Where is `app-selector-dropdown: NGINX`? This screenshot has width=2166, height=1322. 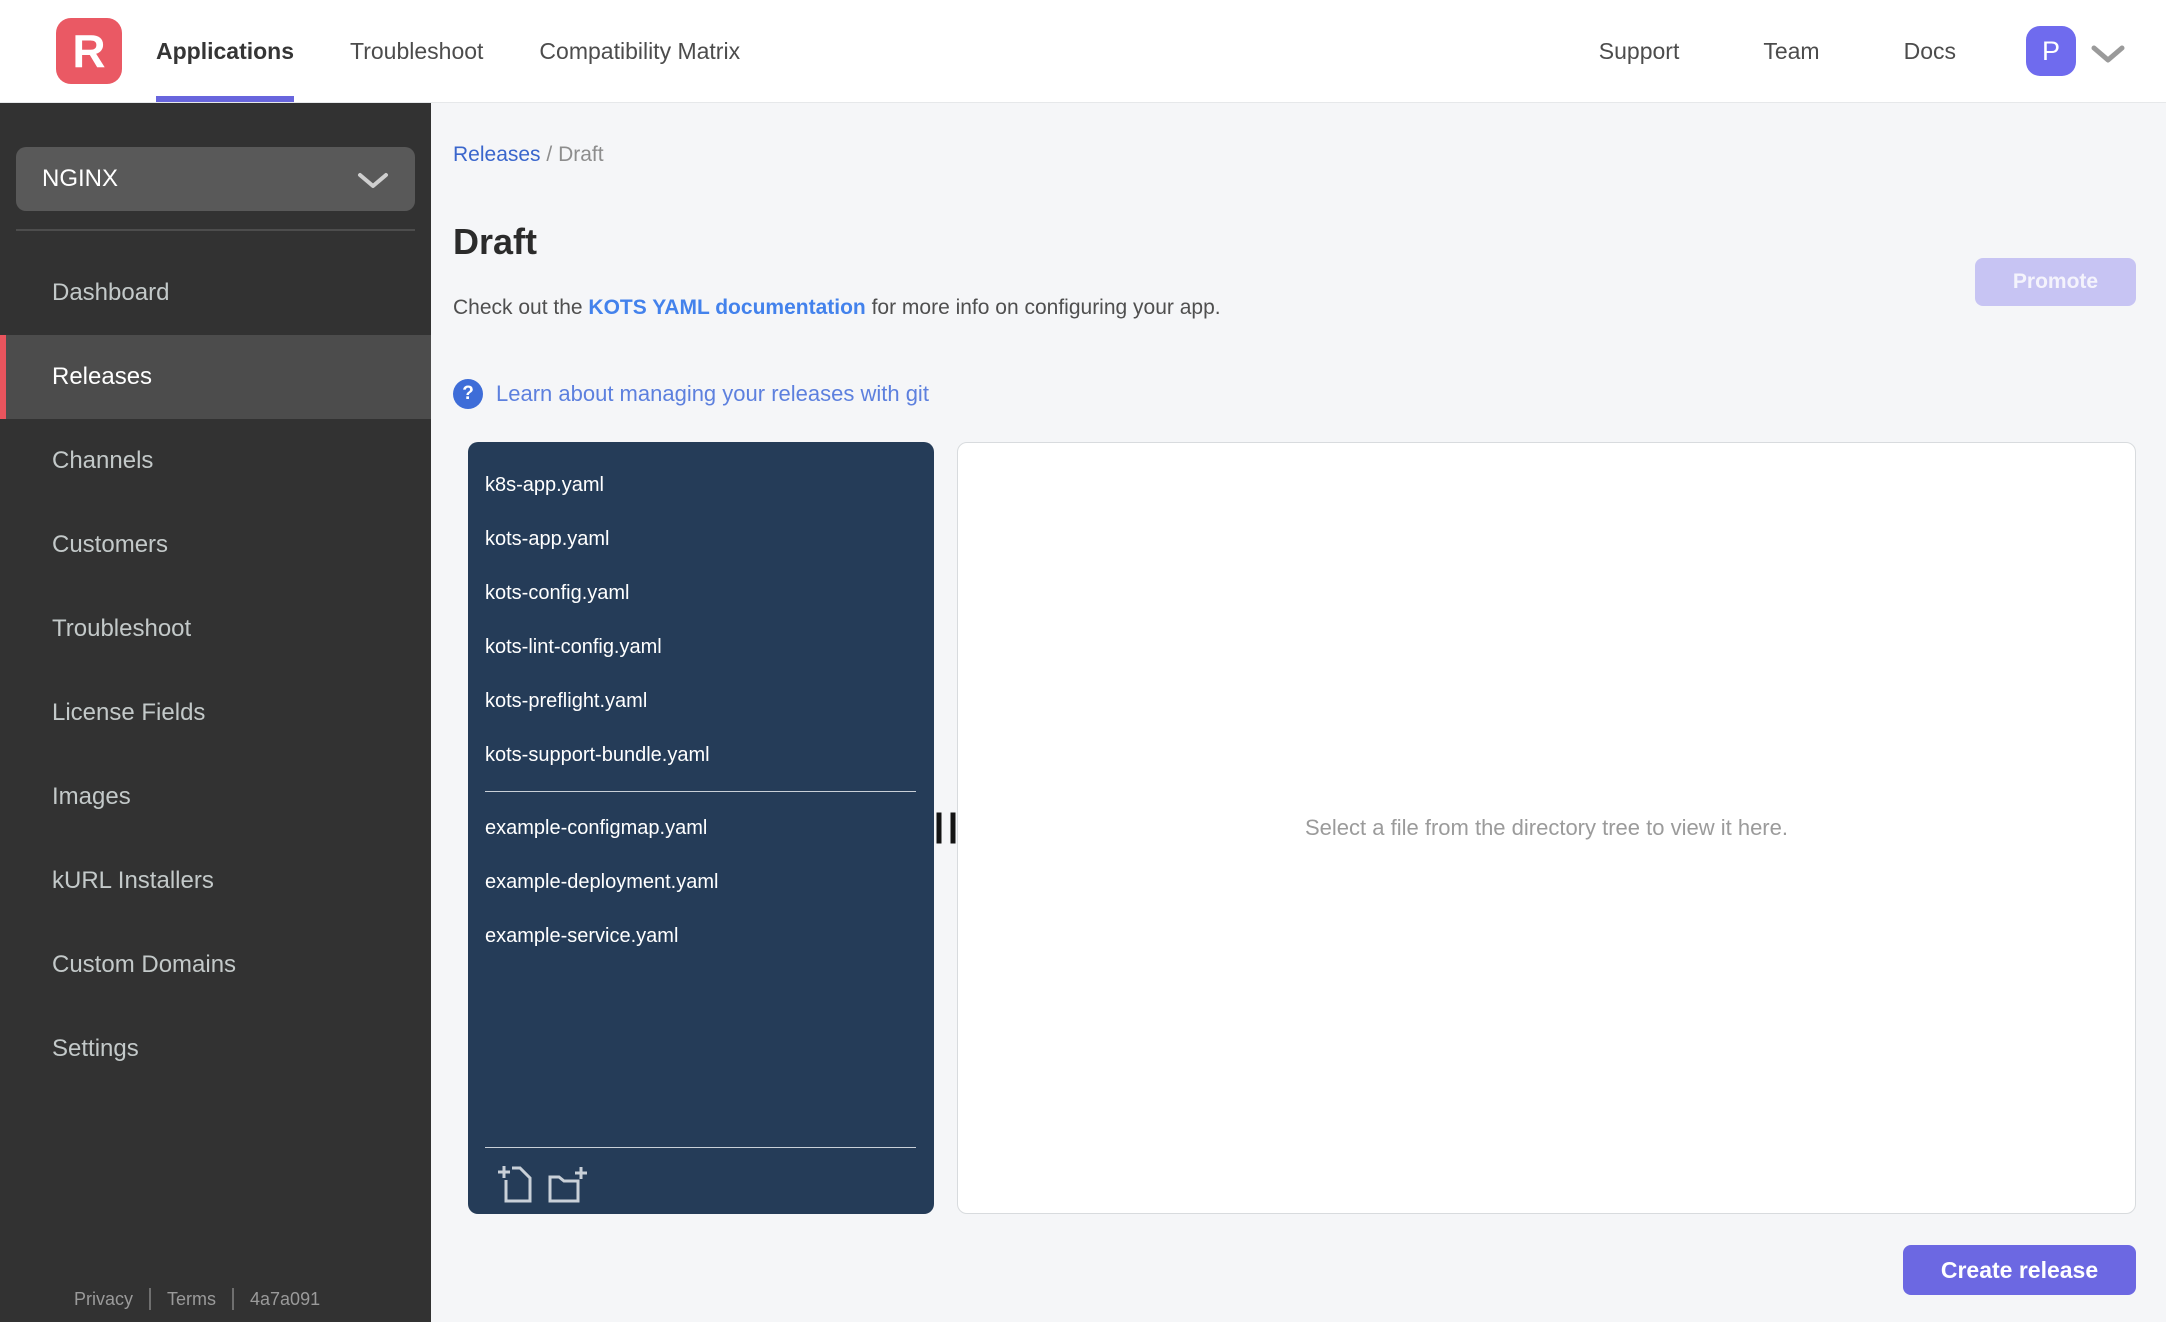
app-selector-dropdown: NGINX is located at coordinates (215, 179).